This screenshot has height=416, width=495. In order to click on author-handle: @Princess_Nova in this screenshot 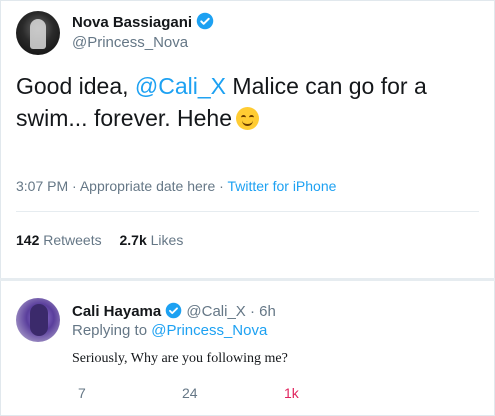, I will do `click(130, 42)`.